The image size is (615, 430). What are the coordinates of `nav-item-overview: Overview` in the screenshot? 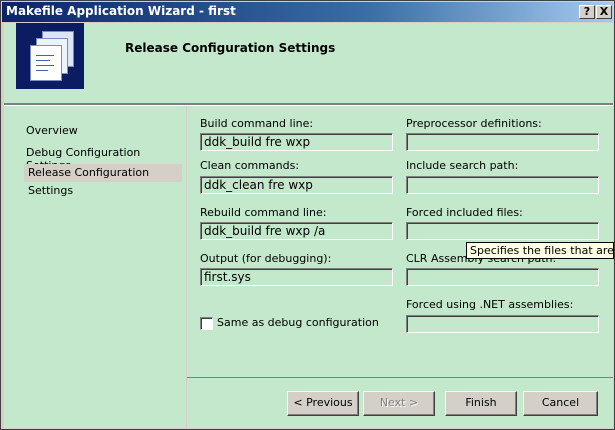 It's located at (52, 130).